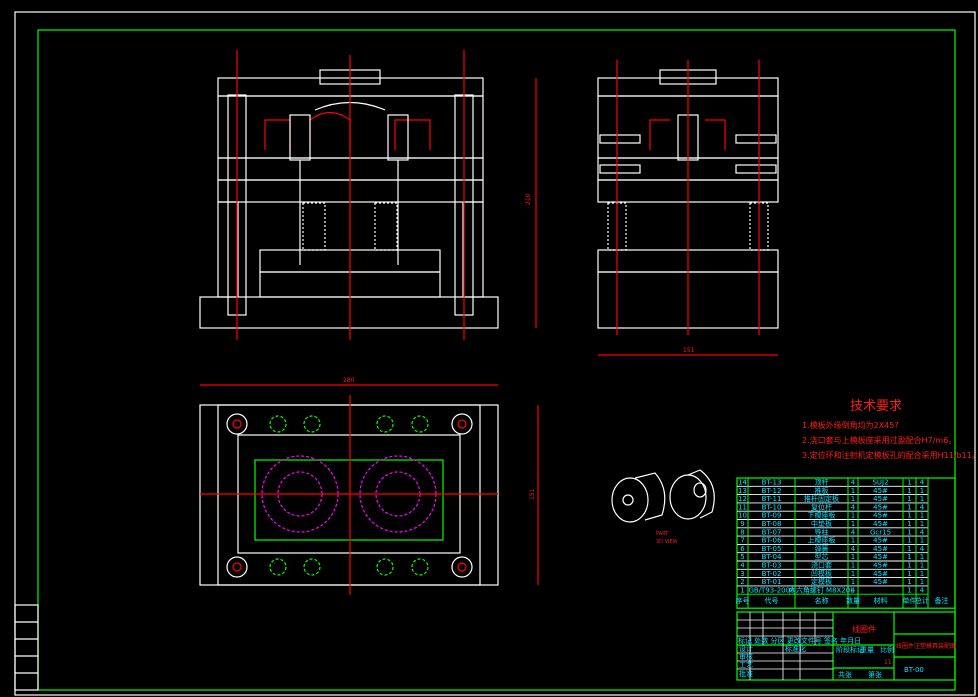 The image size is (978, 697). I want to click on label-standard: 标准化, so click(795, 648).